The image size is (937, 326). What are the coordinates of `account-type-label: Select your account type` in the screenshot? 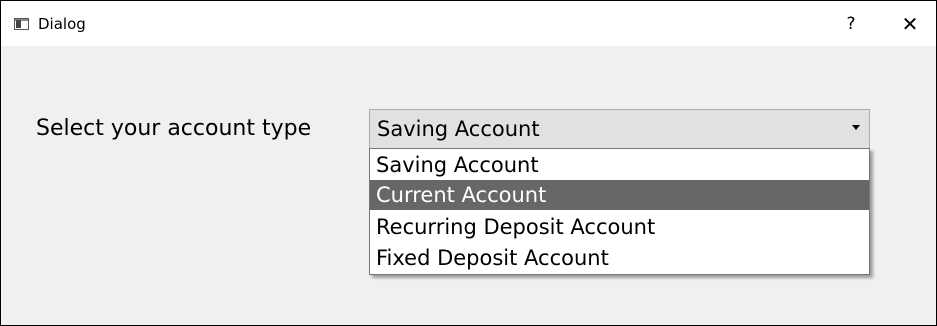 It's located at (174, 128).